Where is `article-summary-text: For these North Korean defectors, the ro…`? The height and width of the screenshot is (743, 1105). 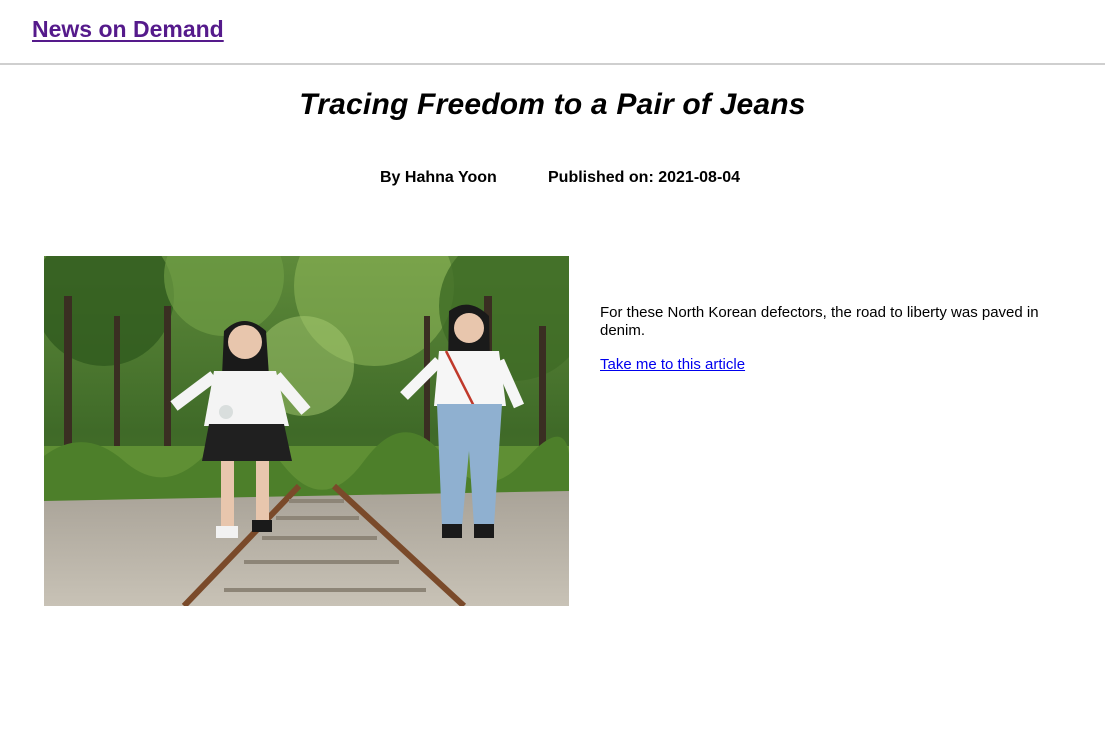 article-summary-text: For these North Korean defectors, the ro… is located at coordinates (819, 321).